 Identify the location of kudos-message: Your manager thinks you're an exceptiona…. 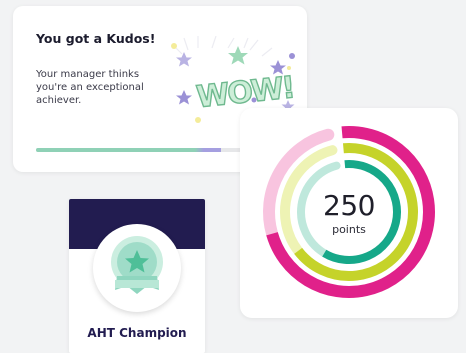
(90, 87).